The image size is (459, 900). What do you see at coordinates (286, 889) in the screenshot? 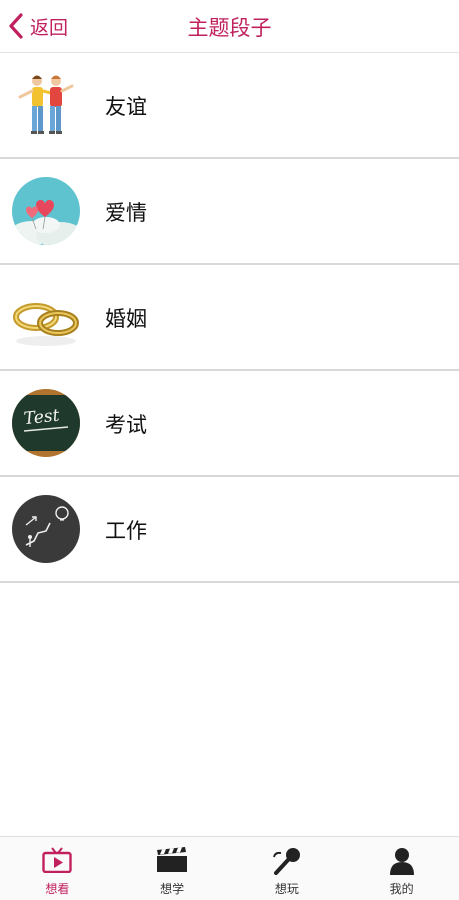
I see `tab-label: 想玩` at bounding box center [286, 889].